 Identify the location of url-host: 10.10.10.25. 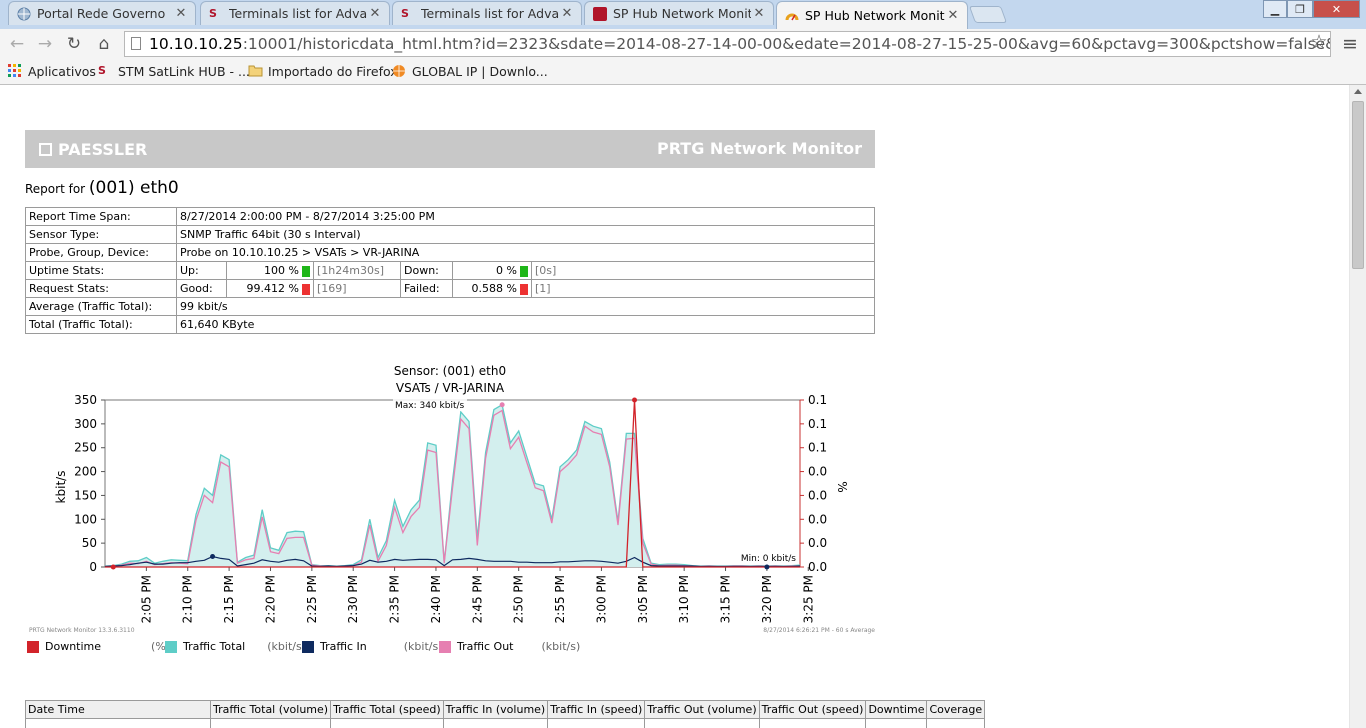
(196, 44).